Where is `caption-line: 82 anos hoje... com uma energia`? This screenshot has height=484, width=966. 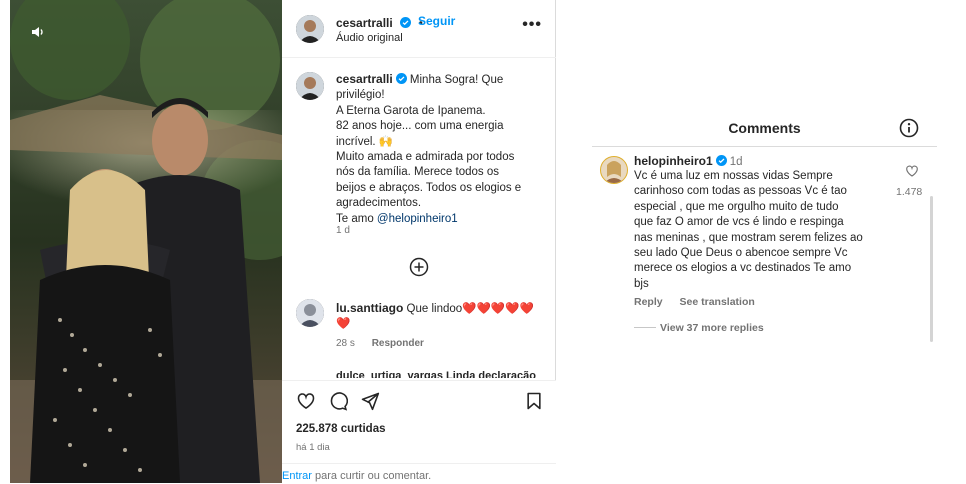
caption-line: 82 anos hoje... com uma energia is located at coordinates (420, 126).